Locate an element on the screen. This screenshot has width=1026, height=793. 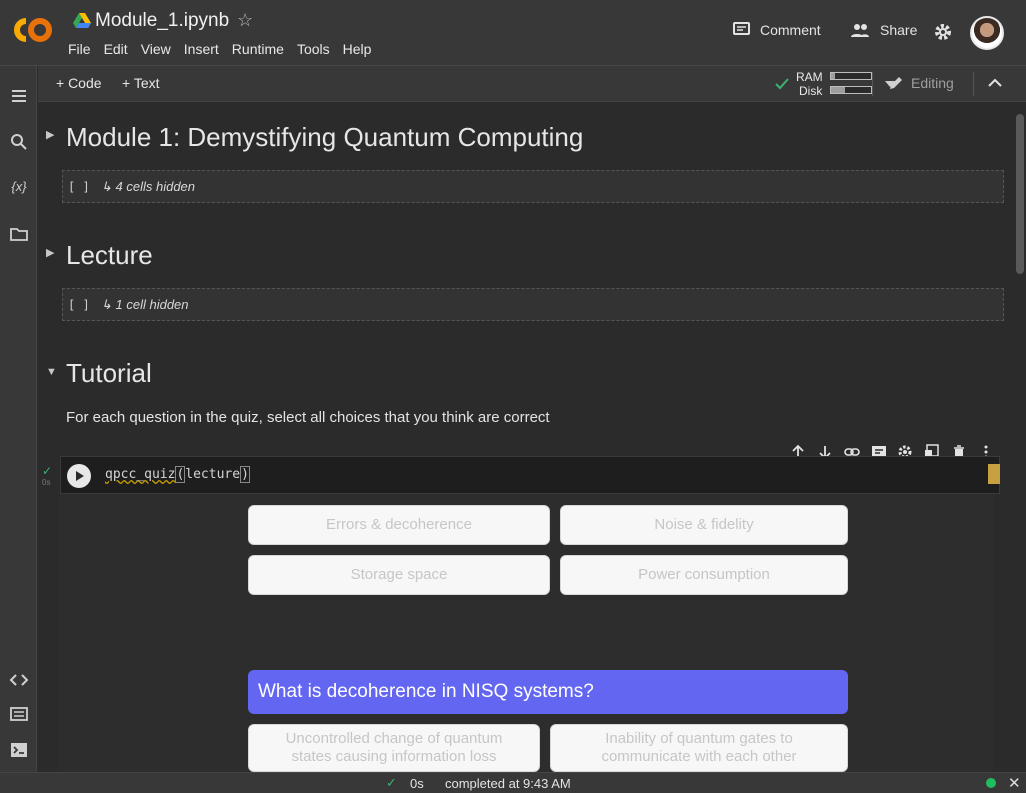
editing-label: Editing is located at coordinates (932, 83).